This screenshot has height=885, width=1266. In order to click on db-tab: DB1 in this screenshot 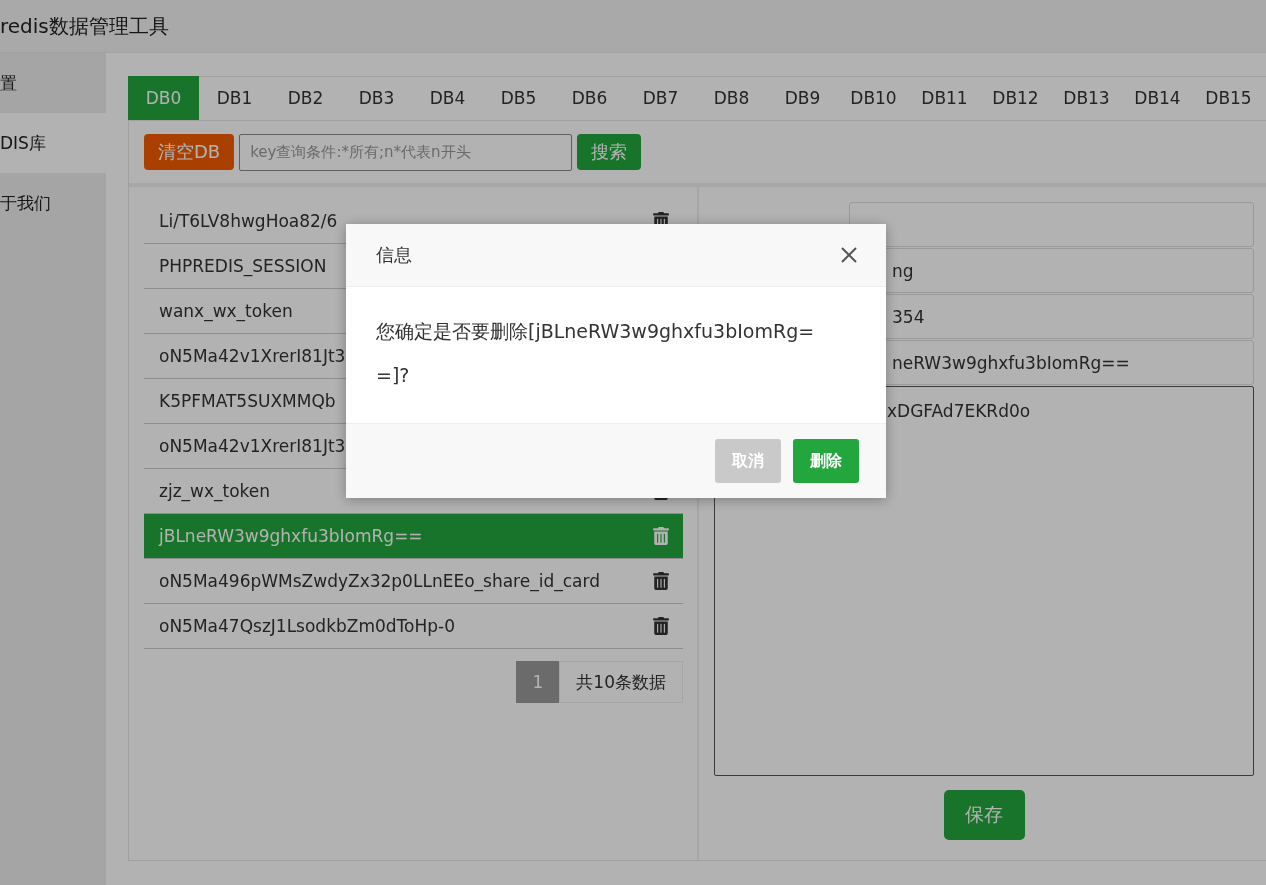, I will do `click(234, 98)`.